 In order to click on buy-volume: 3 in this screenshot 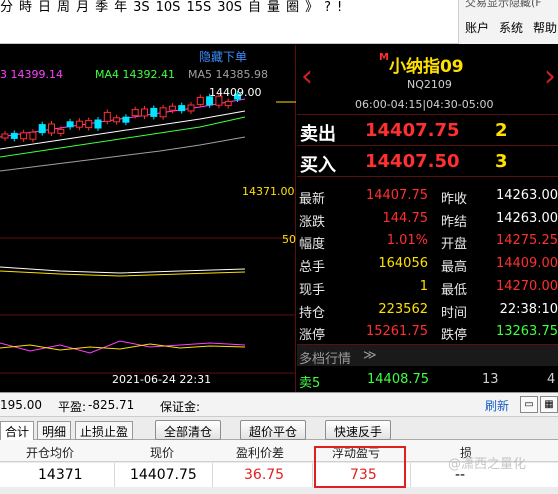, I will do `click(501, 161)`.